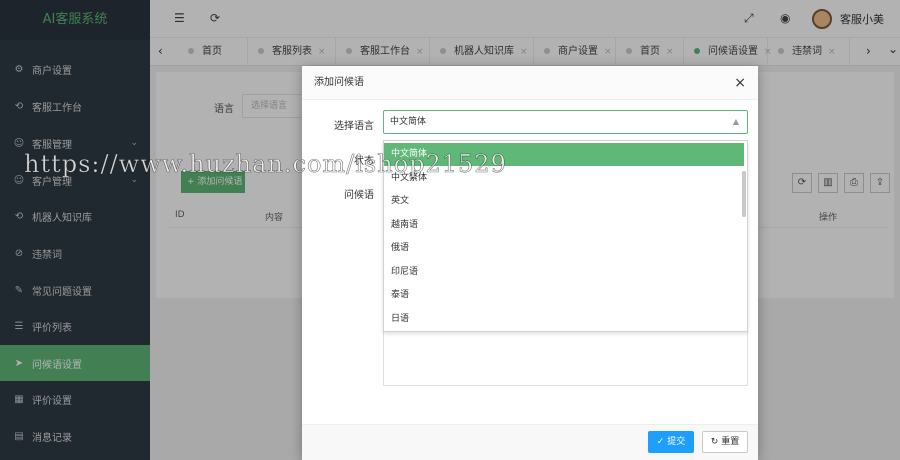 The width and height of the screenshot is (900, 460). I want to click on modal-title: 添加问候语, so click(530, 83).